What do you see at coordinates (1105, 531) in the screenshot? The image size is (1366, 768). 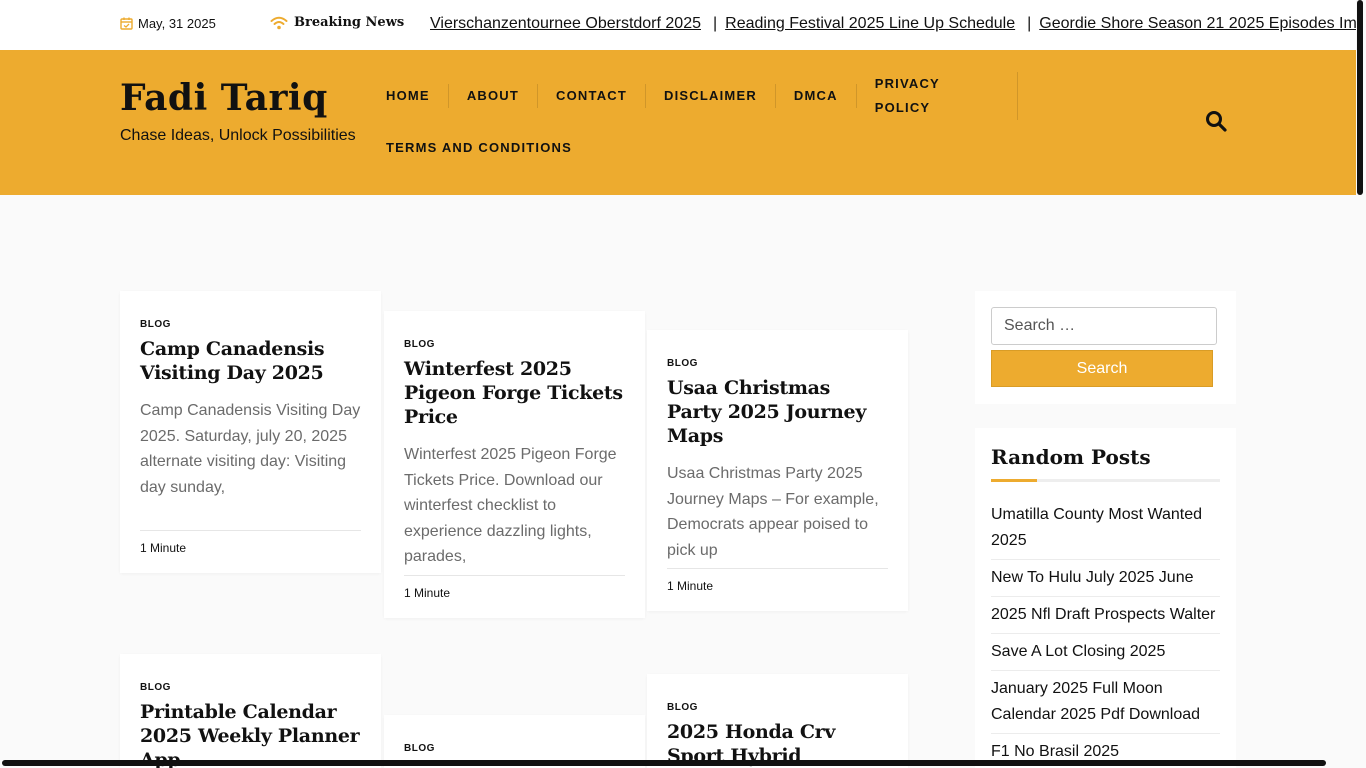 I see `list-item: Umatilla County Most Wanted 2025` at bounding box center [1105, 531].